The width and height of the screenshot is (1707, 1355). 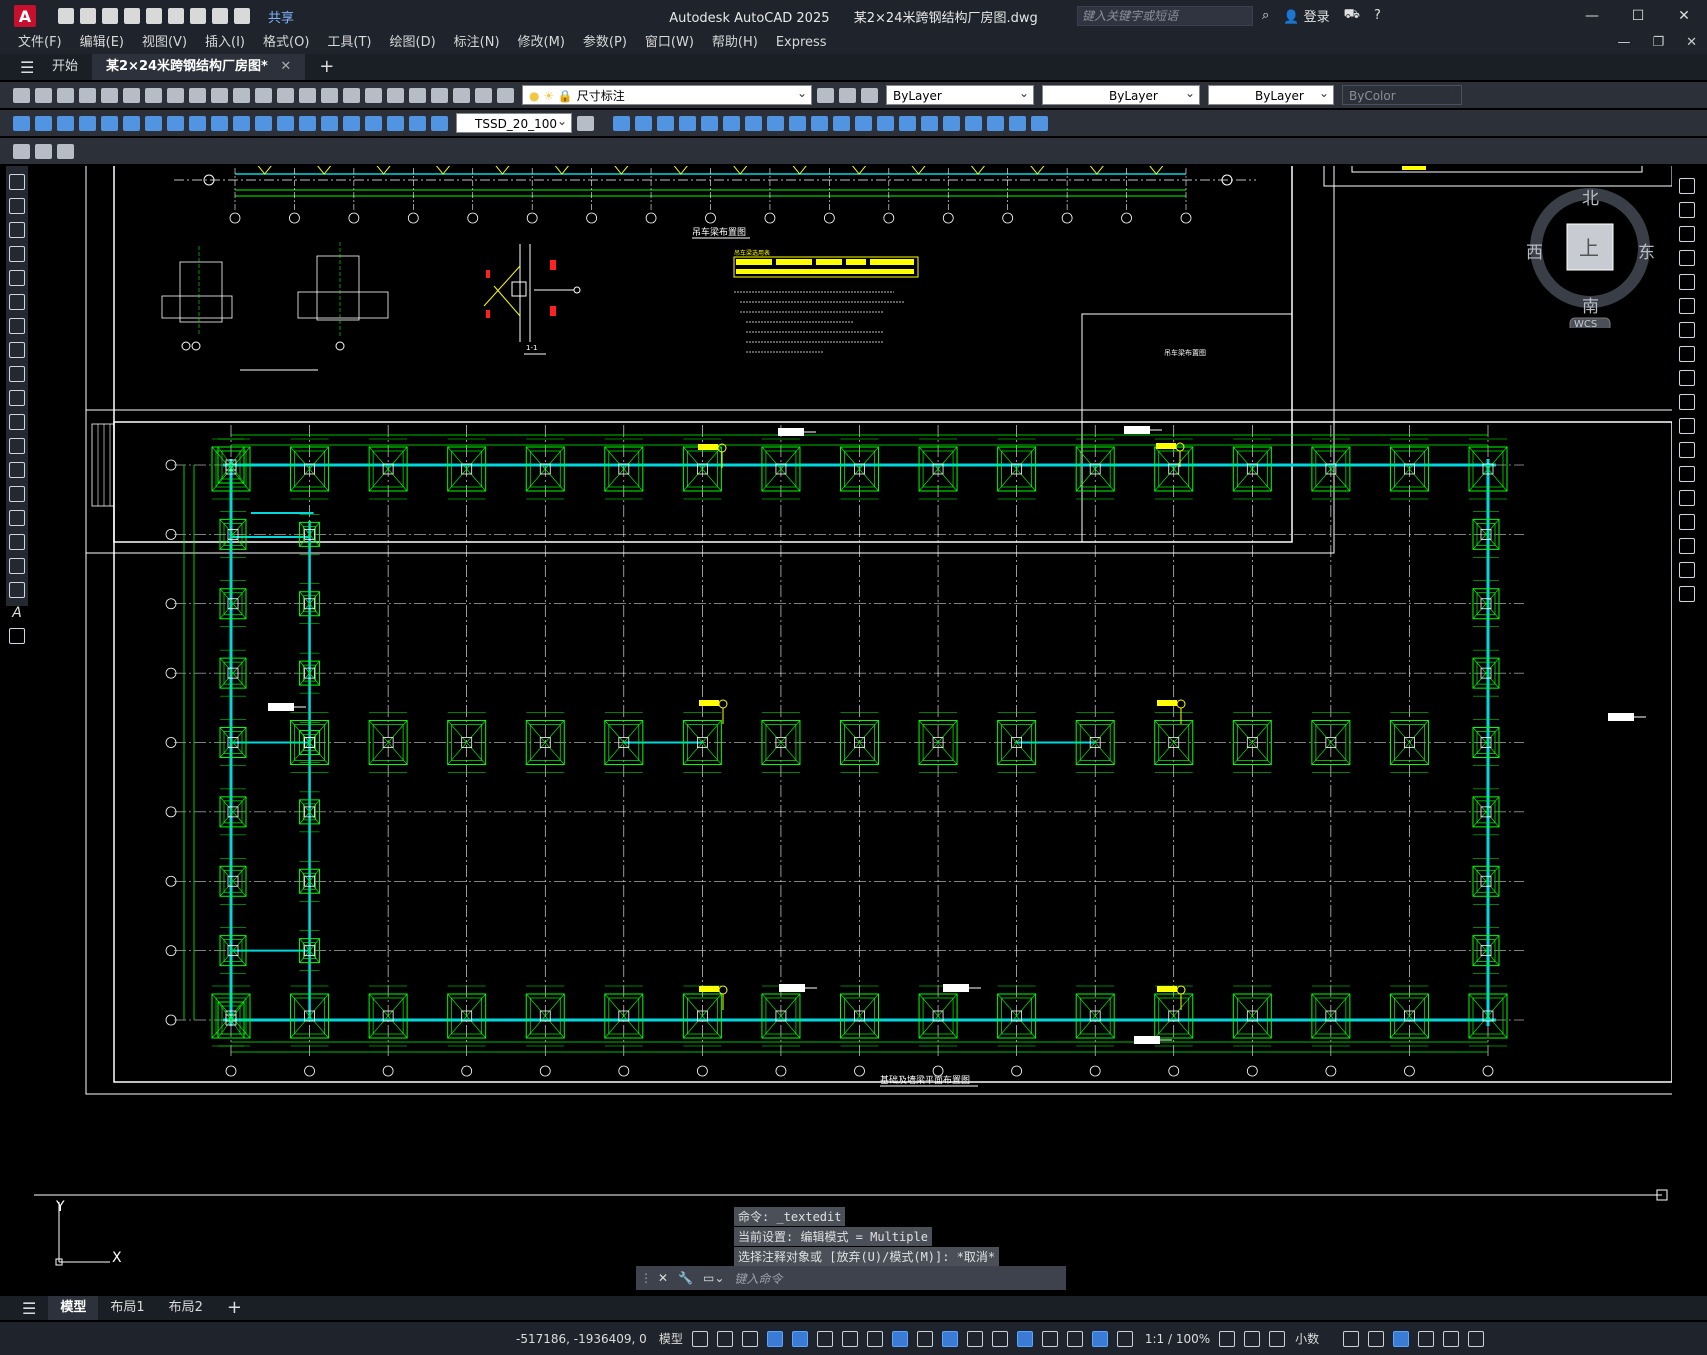 I want to click on ucs-object-icon, so click(x=951, y=123).